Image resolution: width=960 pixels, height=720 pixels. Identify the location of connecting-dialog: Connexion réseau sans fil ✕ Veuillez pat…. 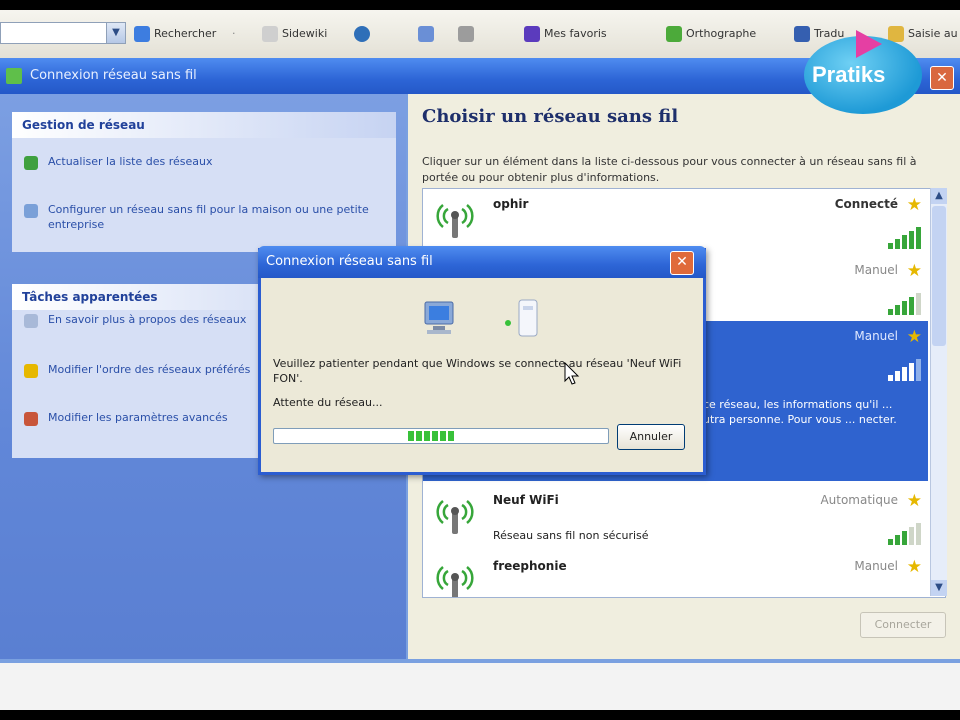
(482, 360).